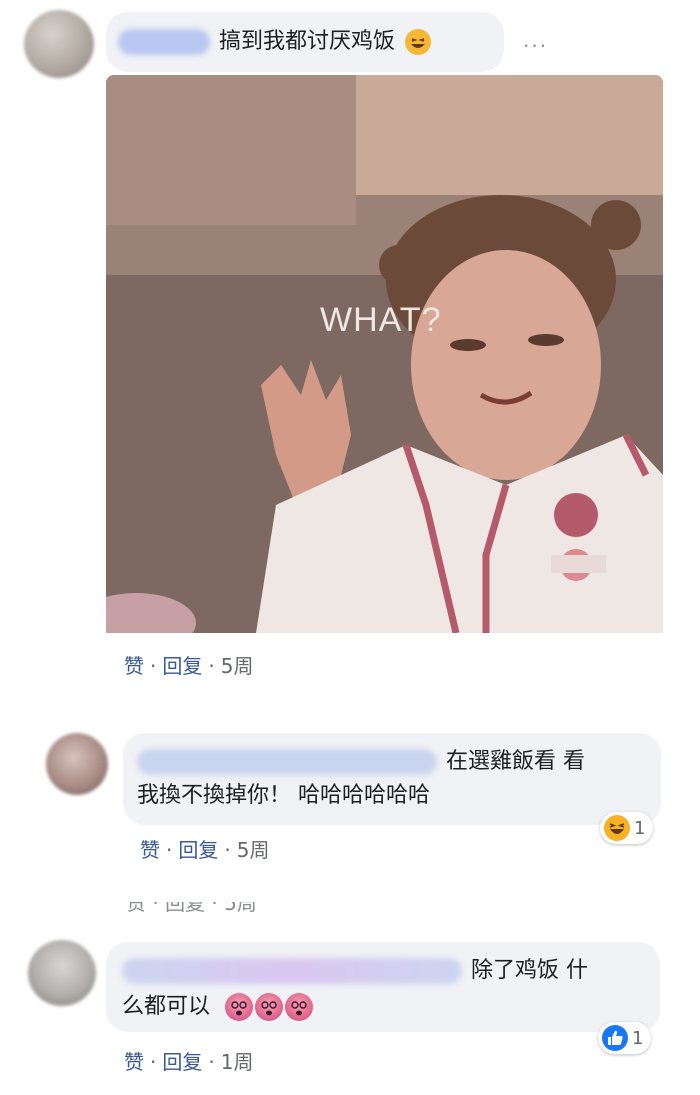 The width and height of the screenshot is (700, 1095). Describe the element at coordinates (515, 761) in the screenshot. I see `reply1-text-line1: 在選雞飯看 看` at that location.